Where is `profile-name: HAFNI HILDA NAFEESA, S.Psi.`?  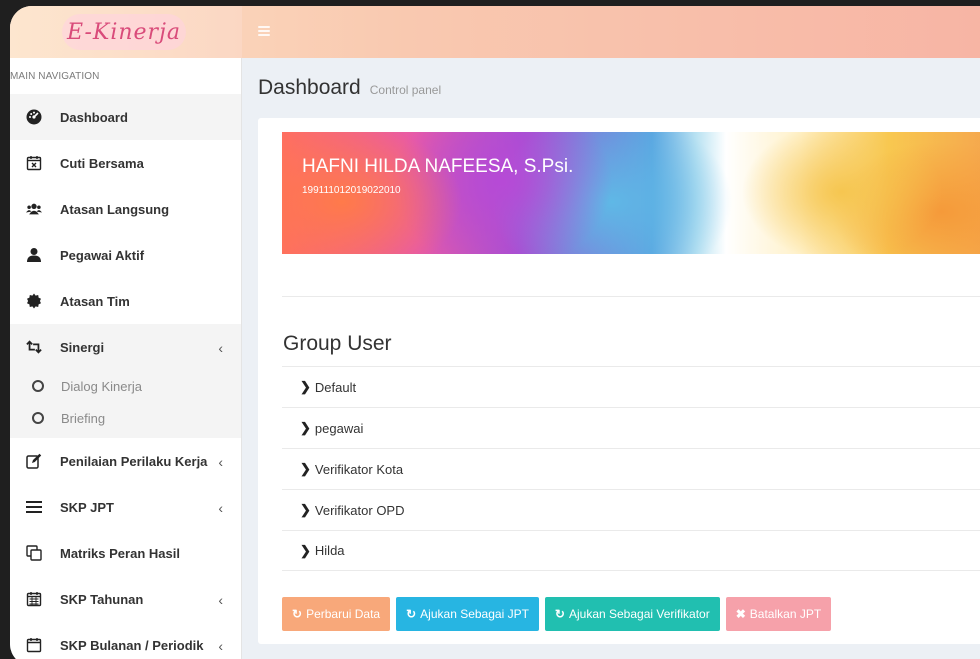 profile-name: HAFNI HILDA NAFEESA, S.Psi. is located at coordinates (438, 166).